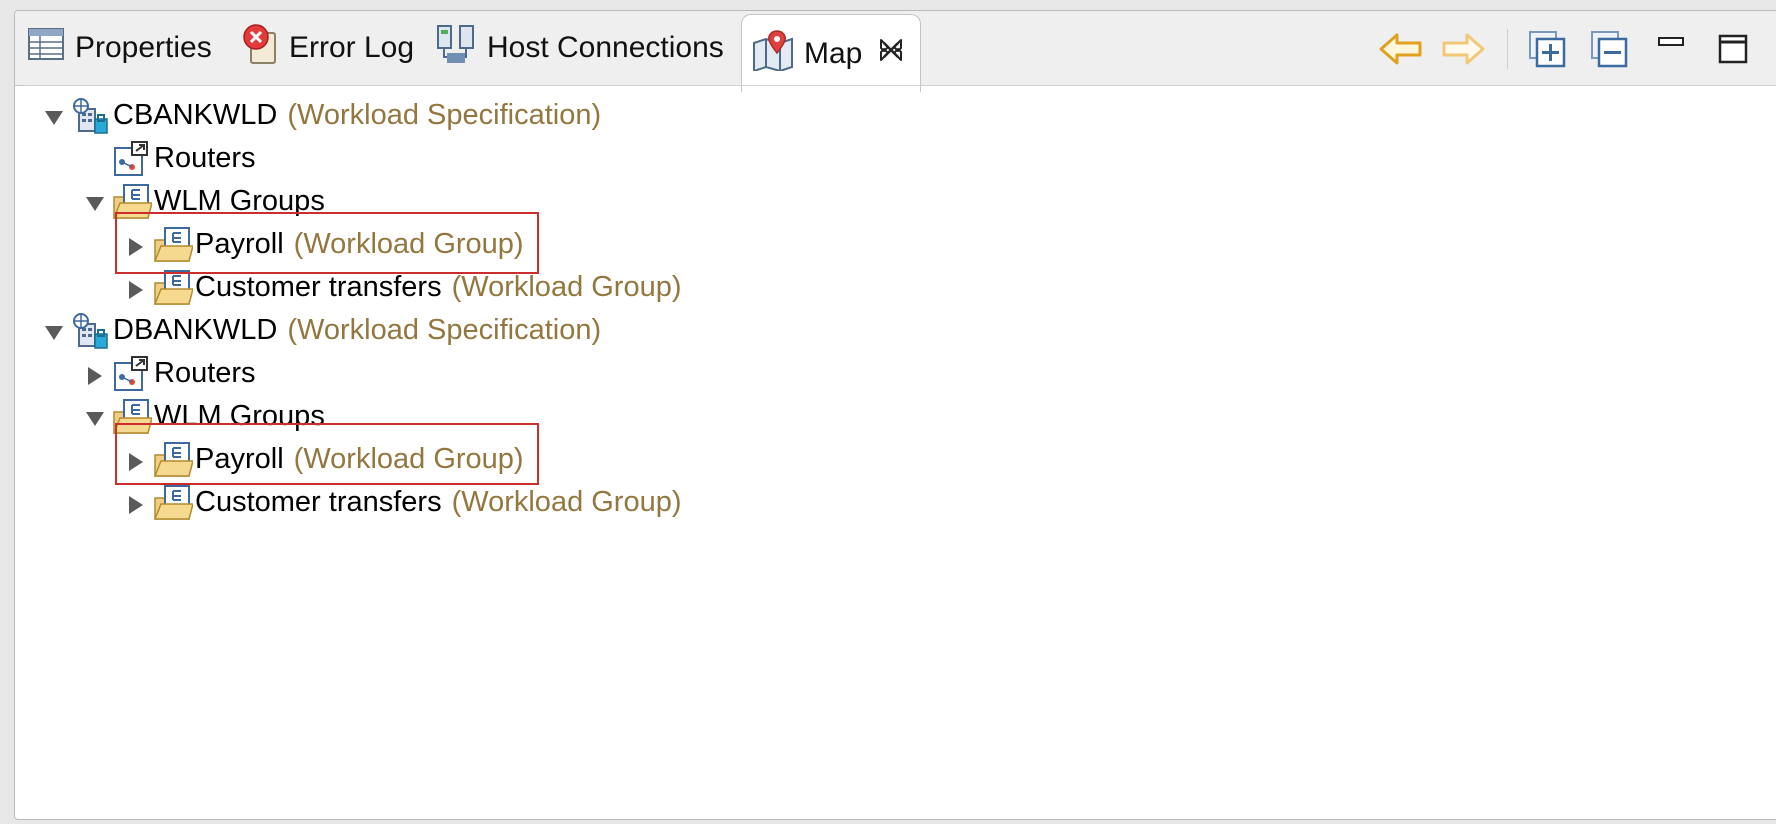  Describe the element at coordinates (456, 48) in the screenshot. I see `host-connections-icon` at that location.